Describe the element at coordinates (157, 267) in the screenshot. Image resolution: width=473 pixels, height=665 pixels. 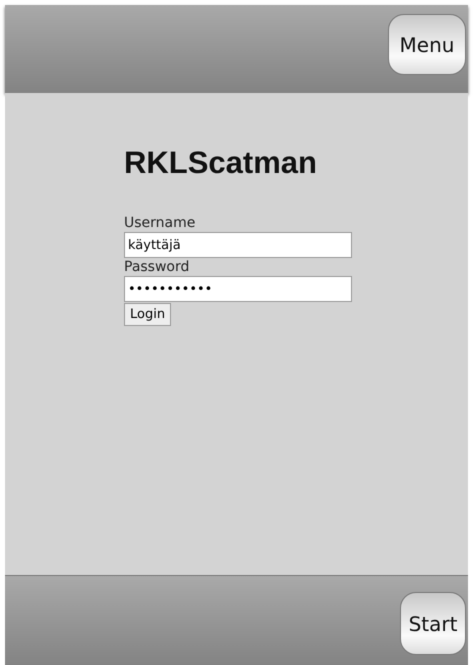
I see `field-label: Password` at that location.